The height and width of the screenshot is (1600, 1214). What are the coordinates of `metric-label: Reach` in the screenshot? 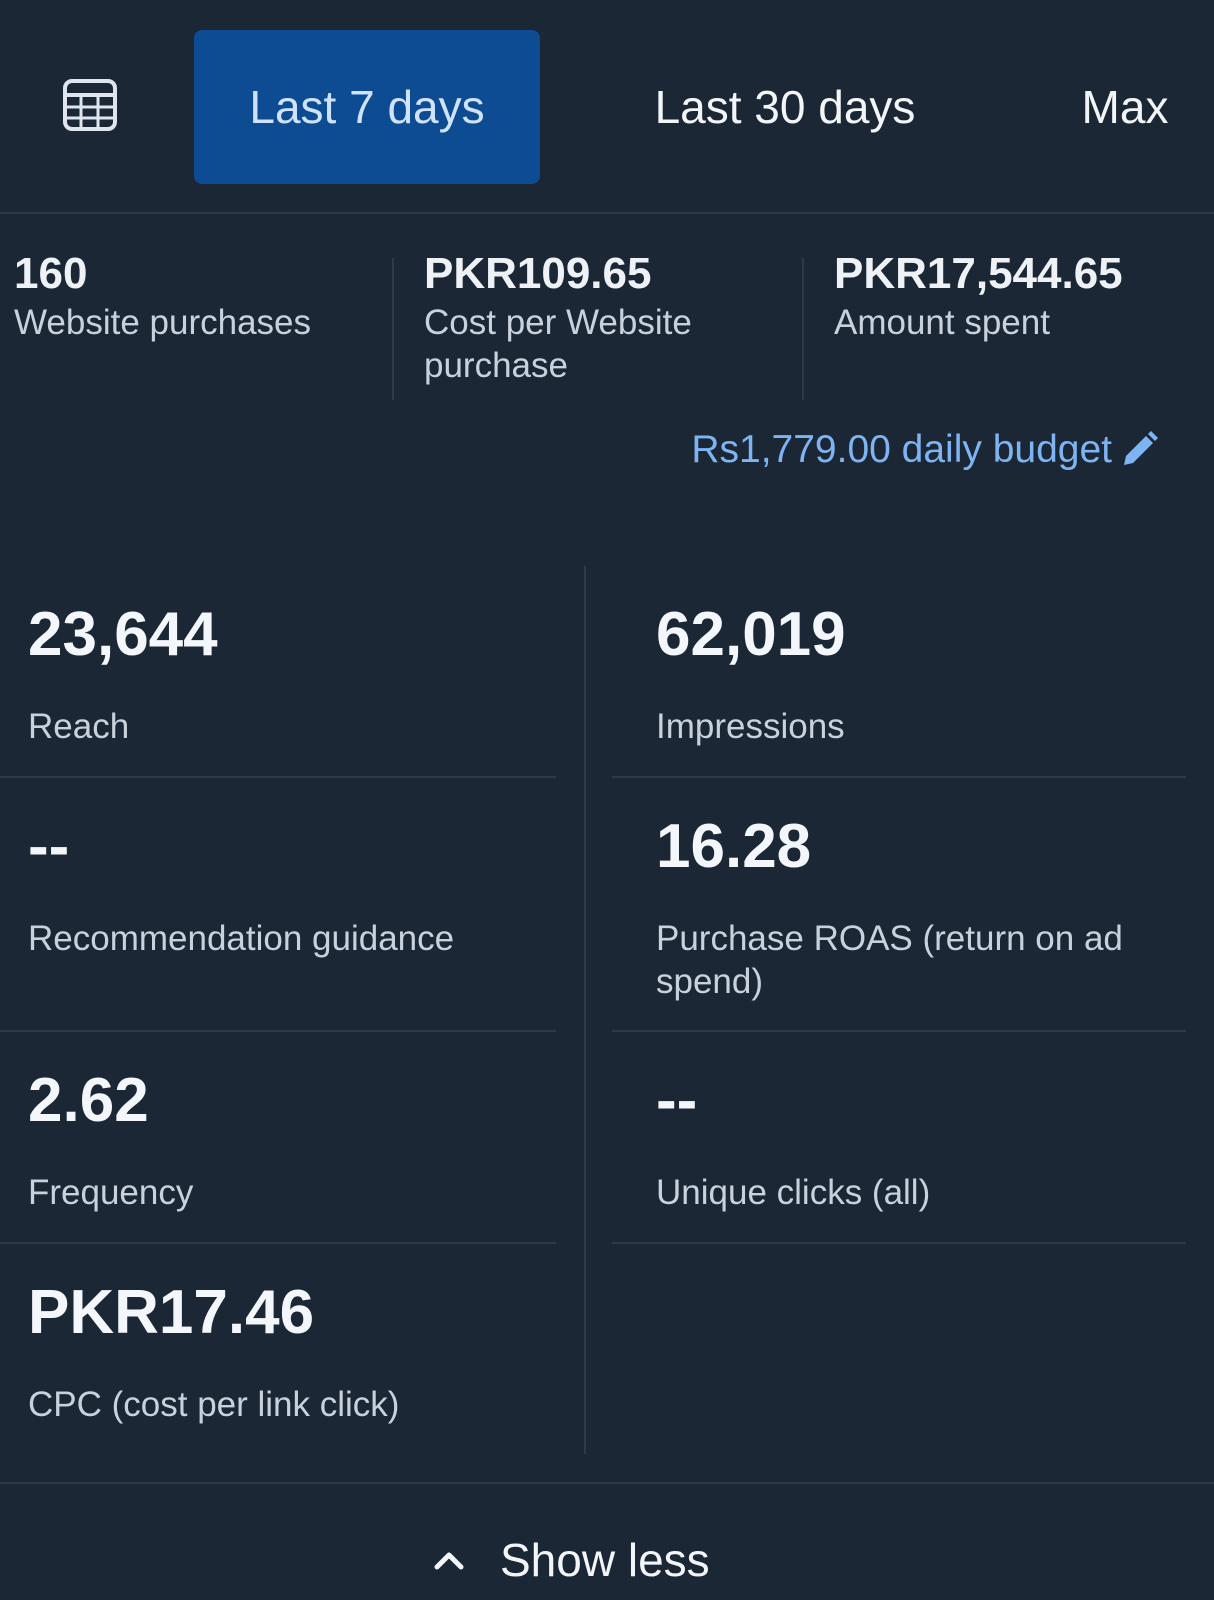 It's located at (79, 726).